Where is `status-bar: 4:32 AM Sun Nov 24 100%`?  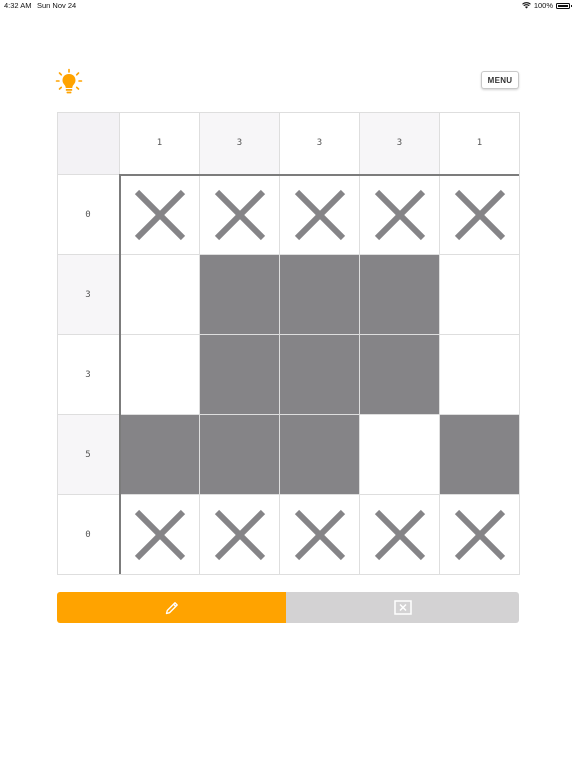
status-bar: 4:32 AM Sun Nov 24 100% is located at coordinates (288, 6).